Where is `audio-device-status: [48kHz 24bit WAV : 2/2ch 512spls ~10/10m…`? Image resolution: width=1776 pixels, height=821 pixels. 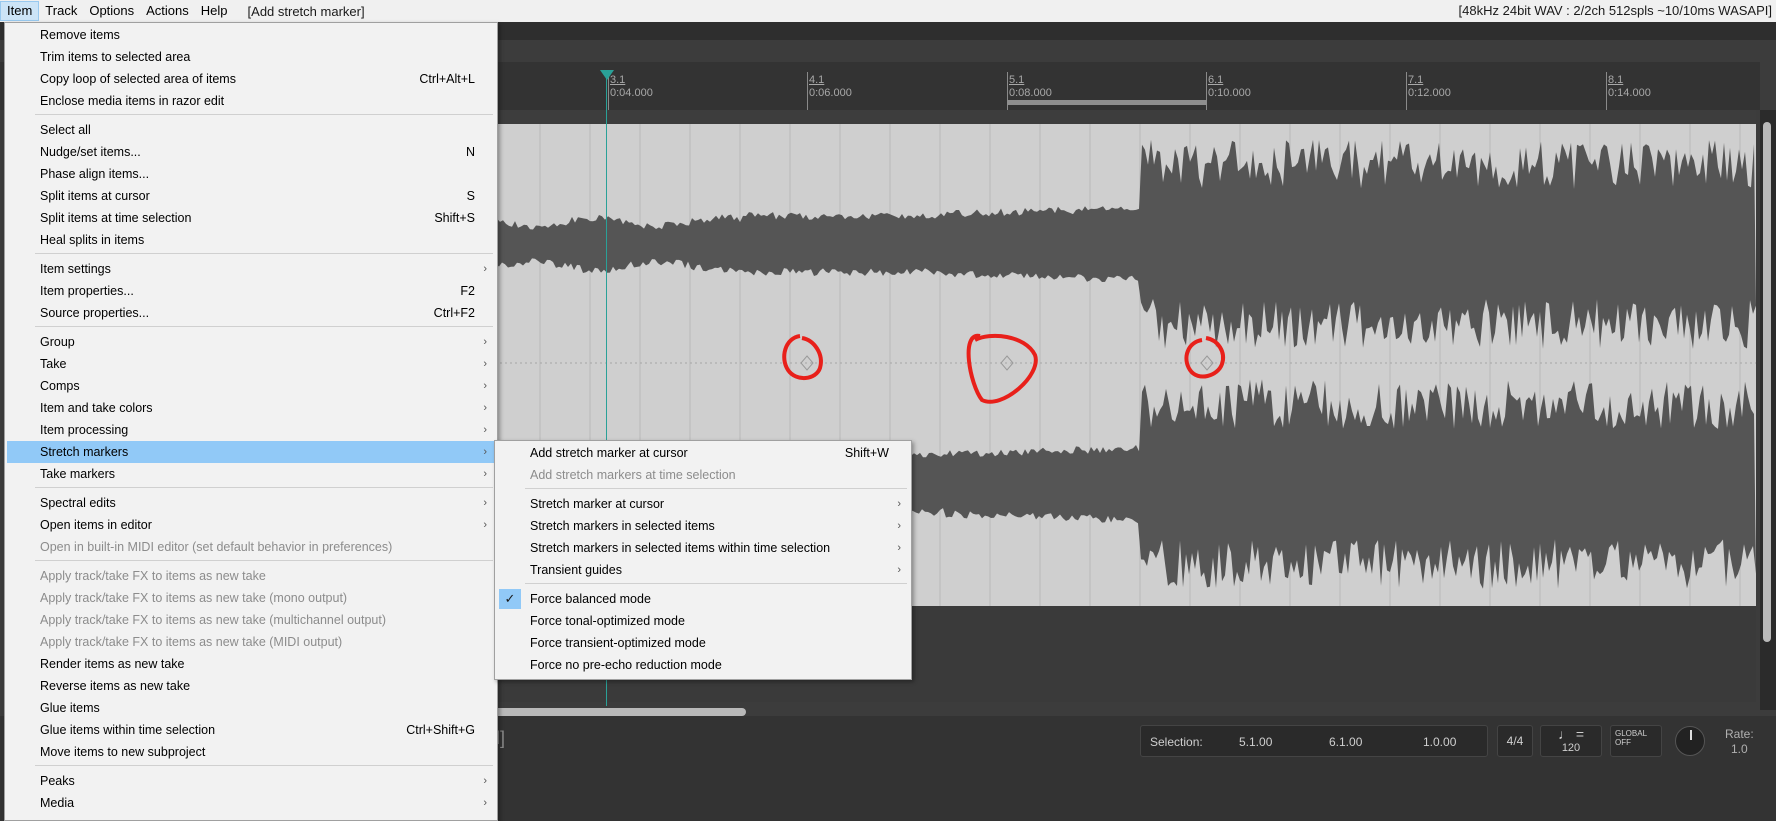
audio-device-status: [48kHz 24bit WAV : 2/2ch 512spls ~10/10m… is located at coordinates (1615, 11).